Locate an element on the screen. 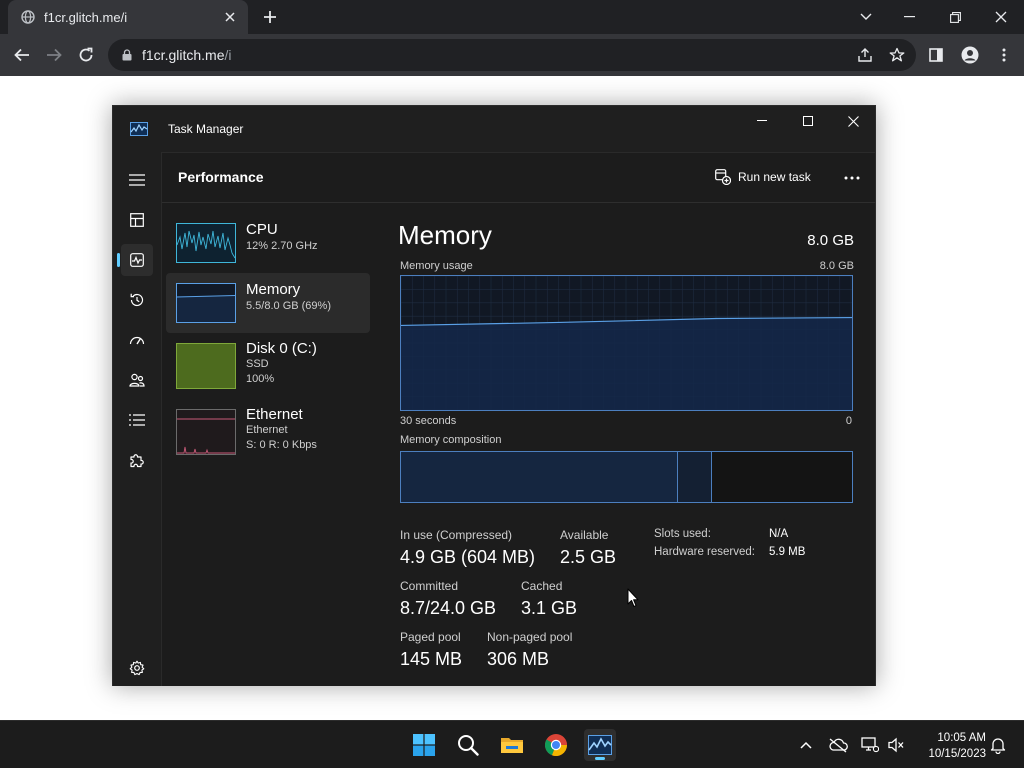  memory-usage-max: 8.0 GB is located at coordinates (836, 266).